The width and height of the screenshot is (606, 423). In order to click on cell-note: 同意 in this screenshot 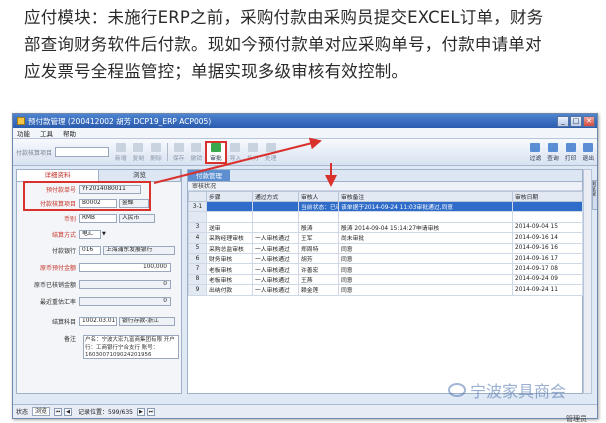, I will do `click(425, 269)`.